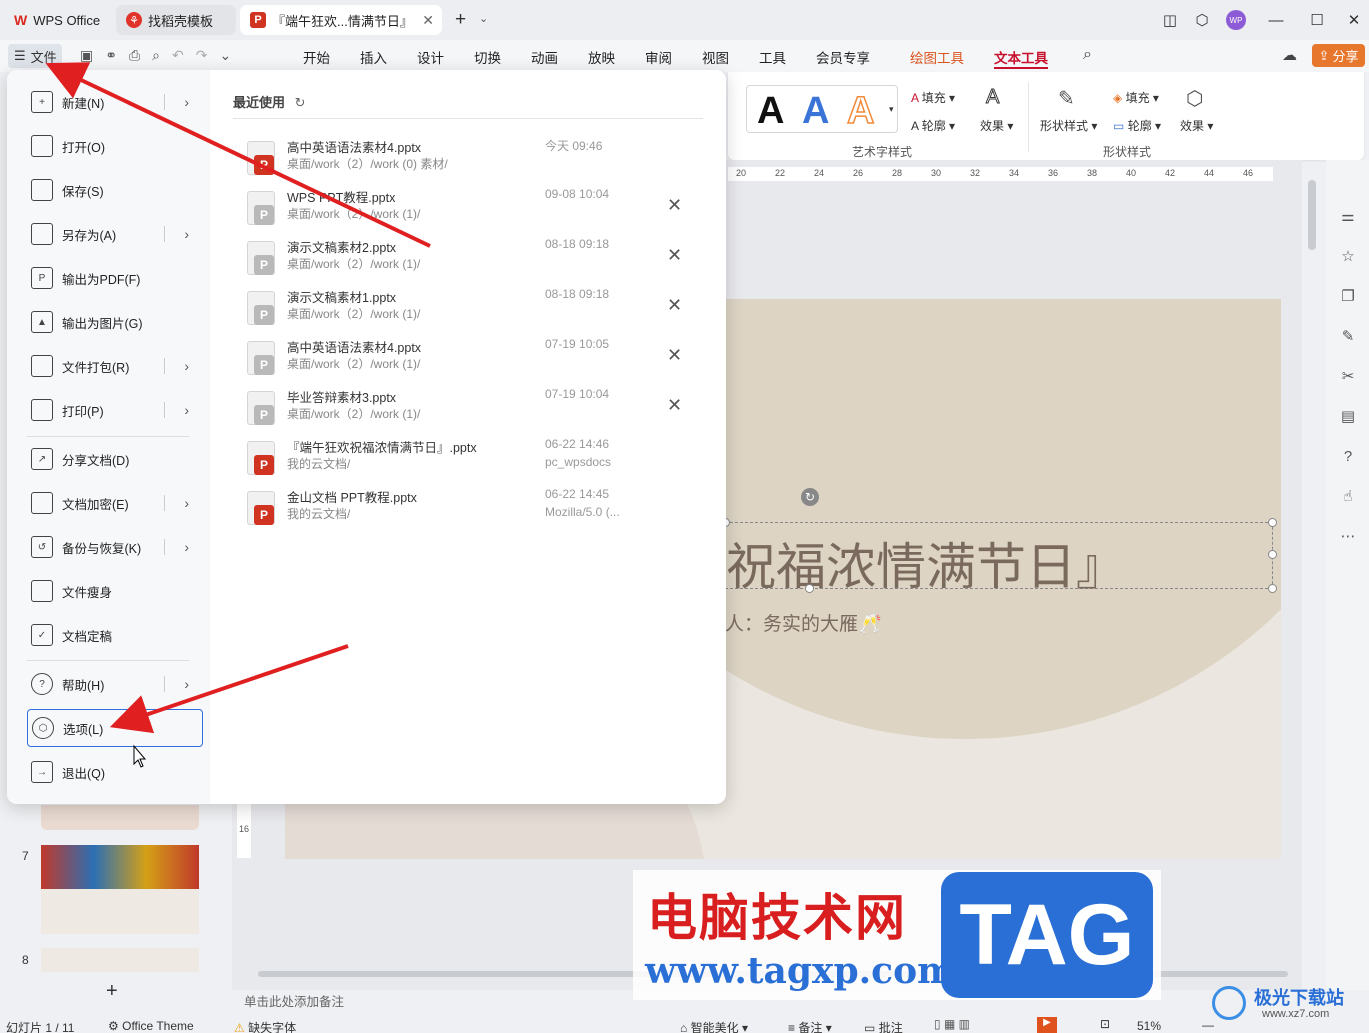 The width and height of the screenshot is (1369, 1033). I want to click on watermark: 电脑技术网 www.tagxp.com TAG, so click(897, 935).